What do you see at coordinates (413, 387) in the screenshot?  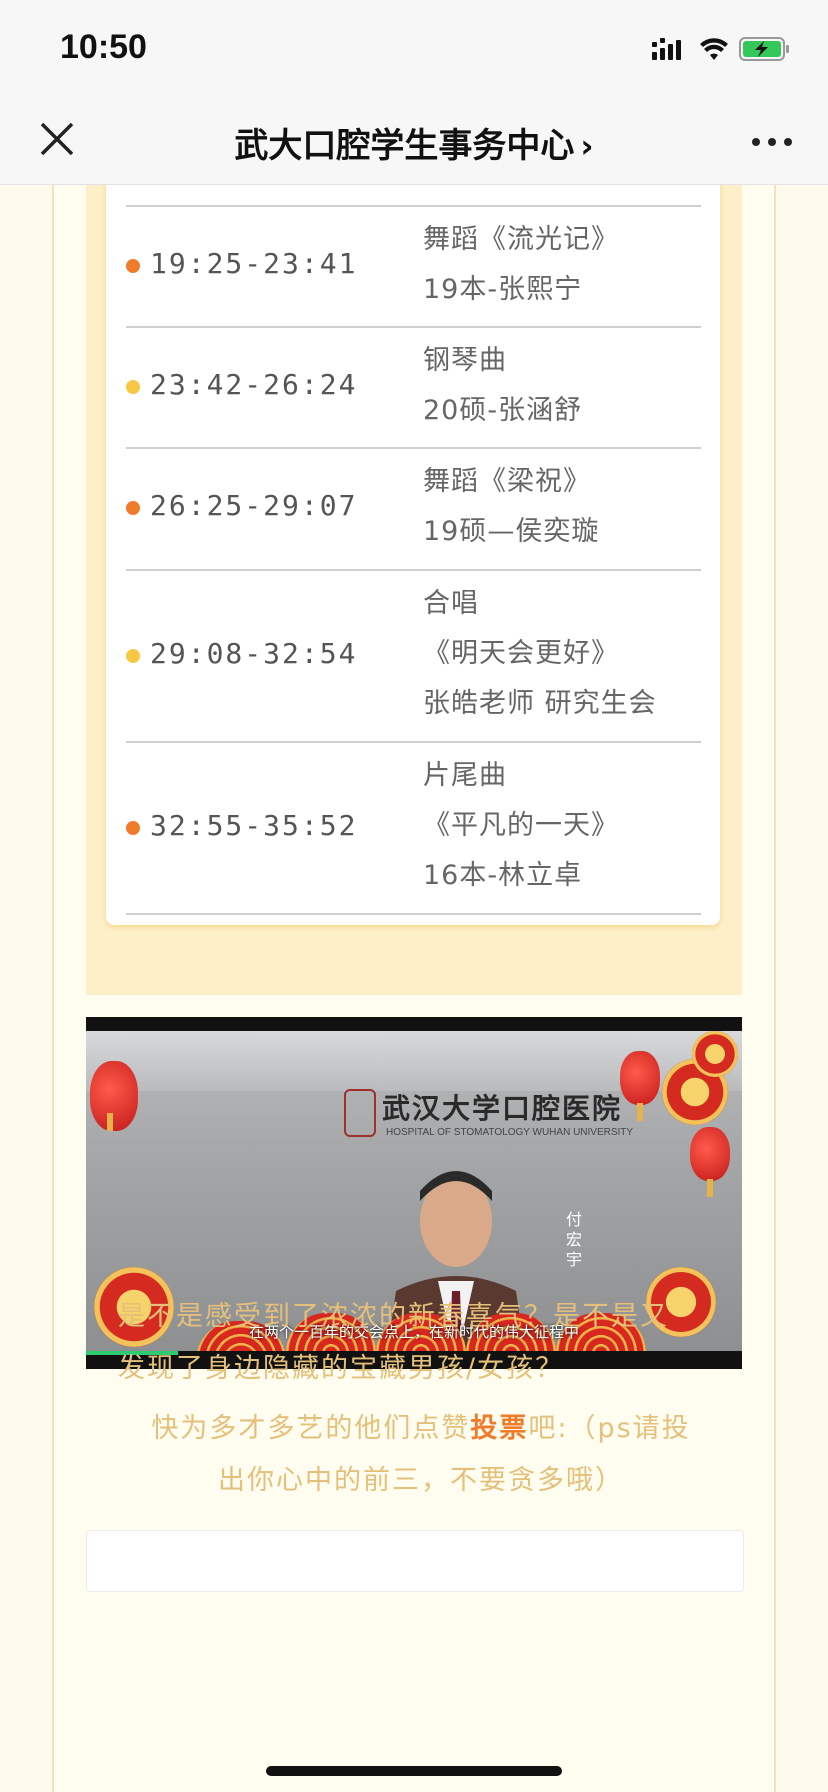 I see `schedule-row: 23:42-26:24 钢琴曲 20硕-张涵舒` at bounding box center [413, 387].